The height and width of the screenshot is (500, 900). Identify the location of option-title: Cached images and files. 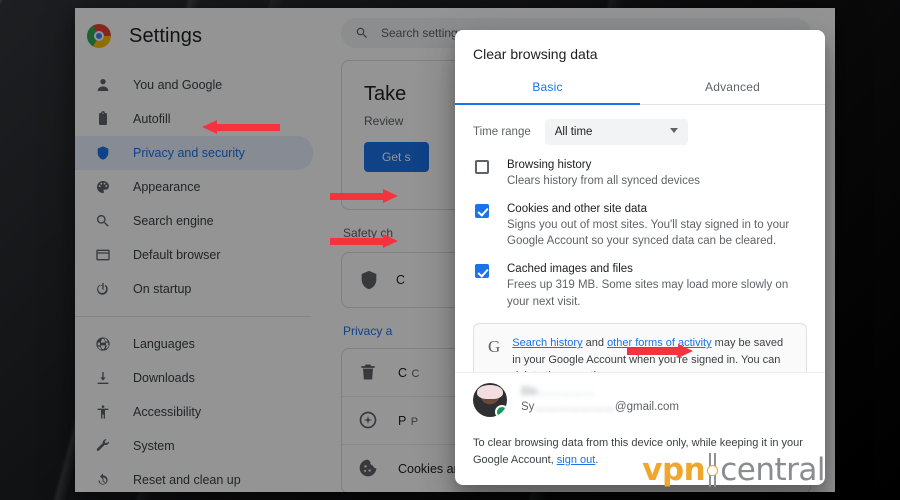
(570, 269).